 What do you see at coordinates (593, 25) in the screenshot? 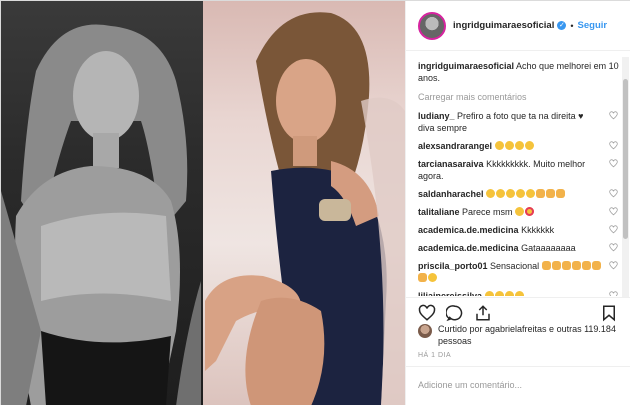
I see `follow-button: Seguir` at bounding box center [593, 25].